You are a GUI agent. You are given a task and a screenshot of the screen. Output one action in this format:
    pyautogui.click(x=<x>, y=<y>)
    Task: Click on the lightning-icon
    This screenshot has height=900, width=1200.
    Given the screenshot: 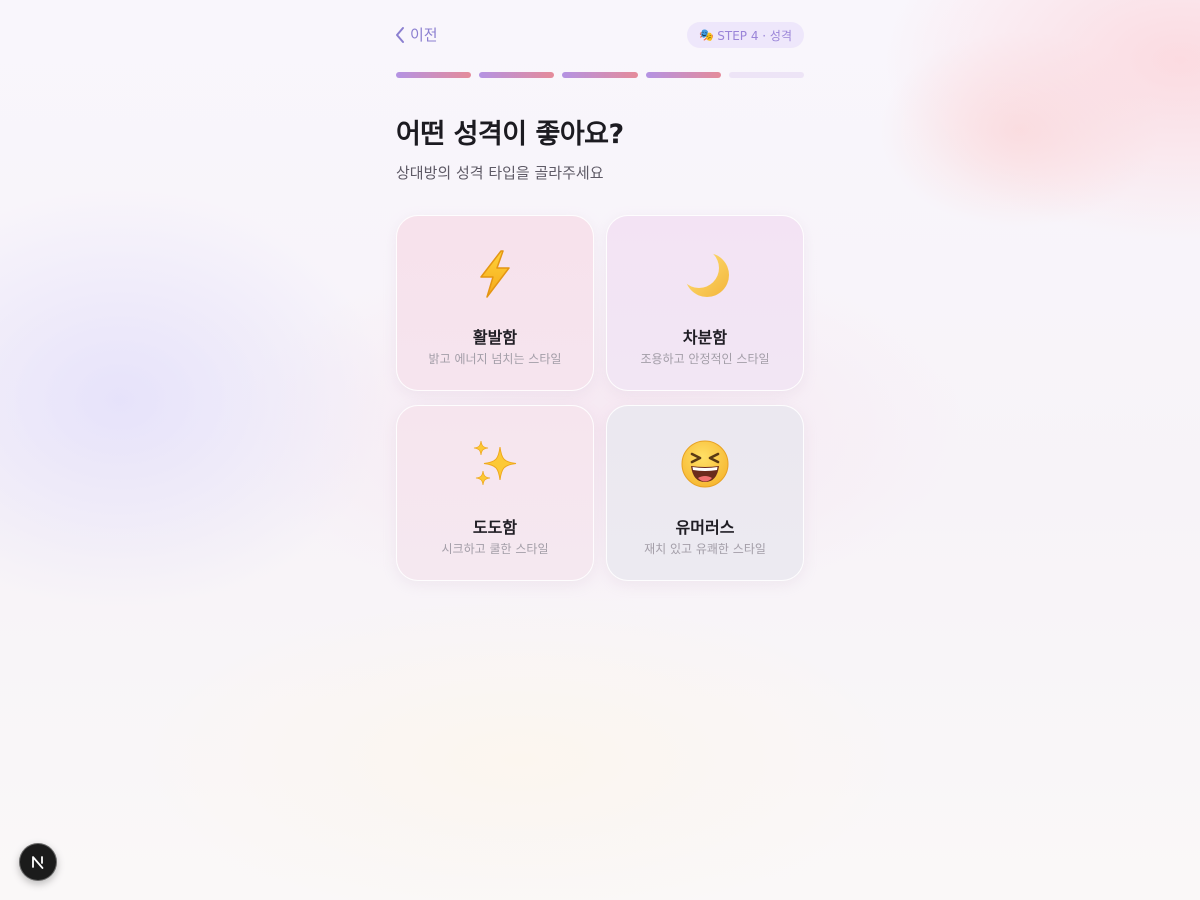 What is the action you would take?
    pyautogui.click(x=495, y=274)
    